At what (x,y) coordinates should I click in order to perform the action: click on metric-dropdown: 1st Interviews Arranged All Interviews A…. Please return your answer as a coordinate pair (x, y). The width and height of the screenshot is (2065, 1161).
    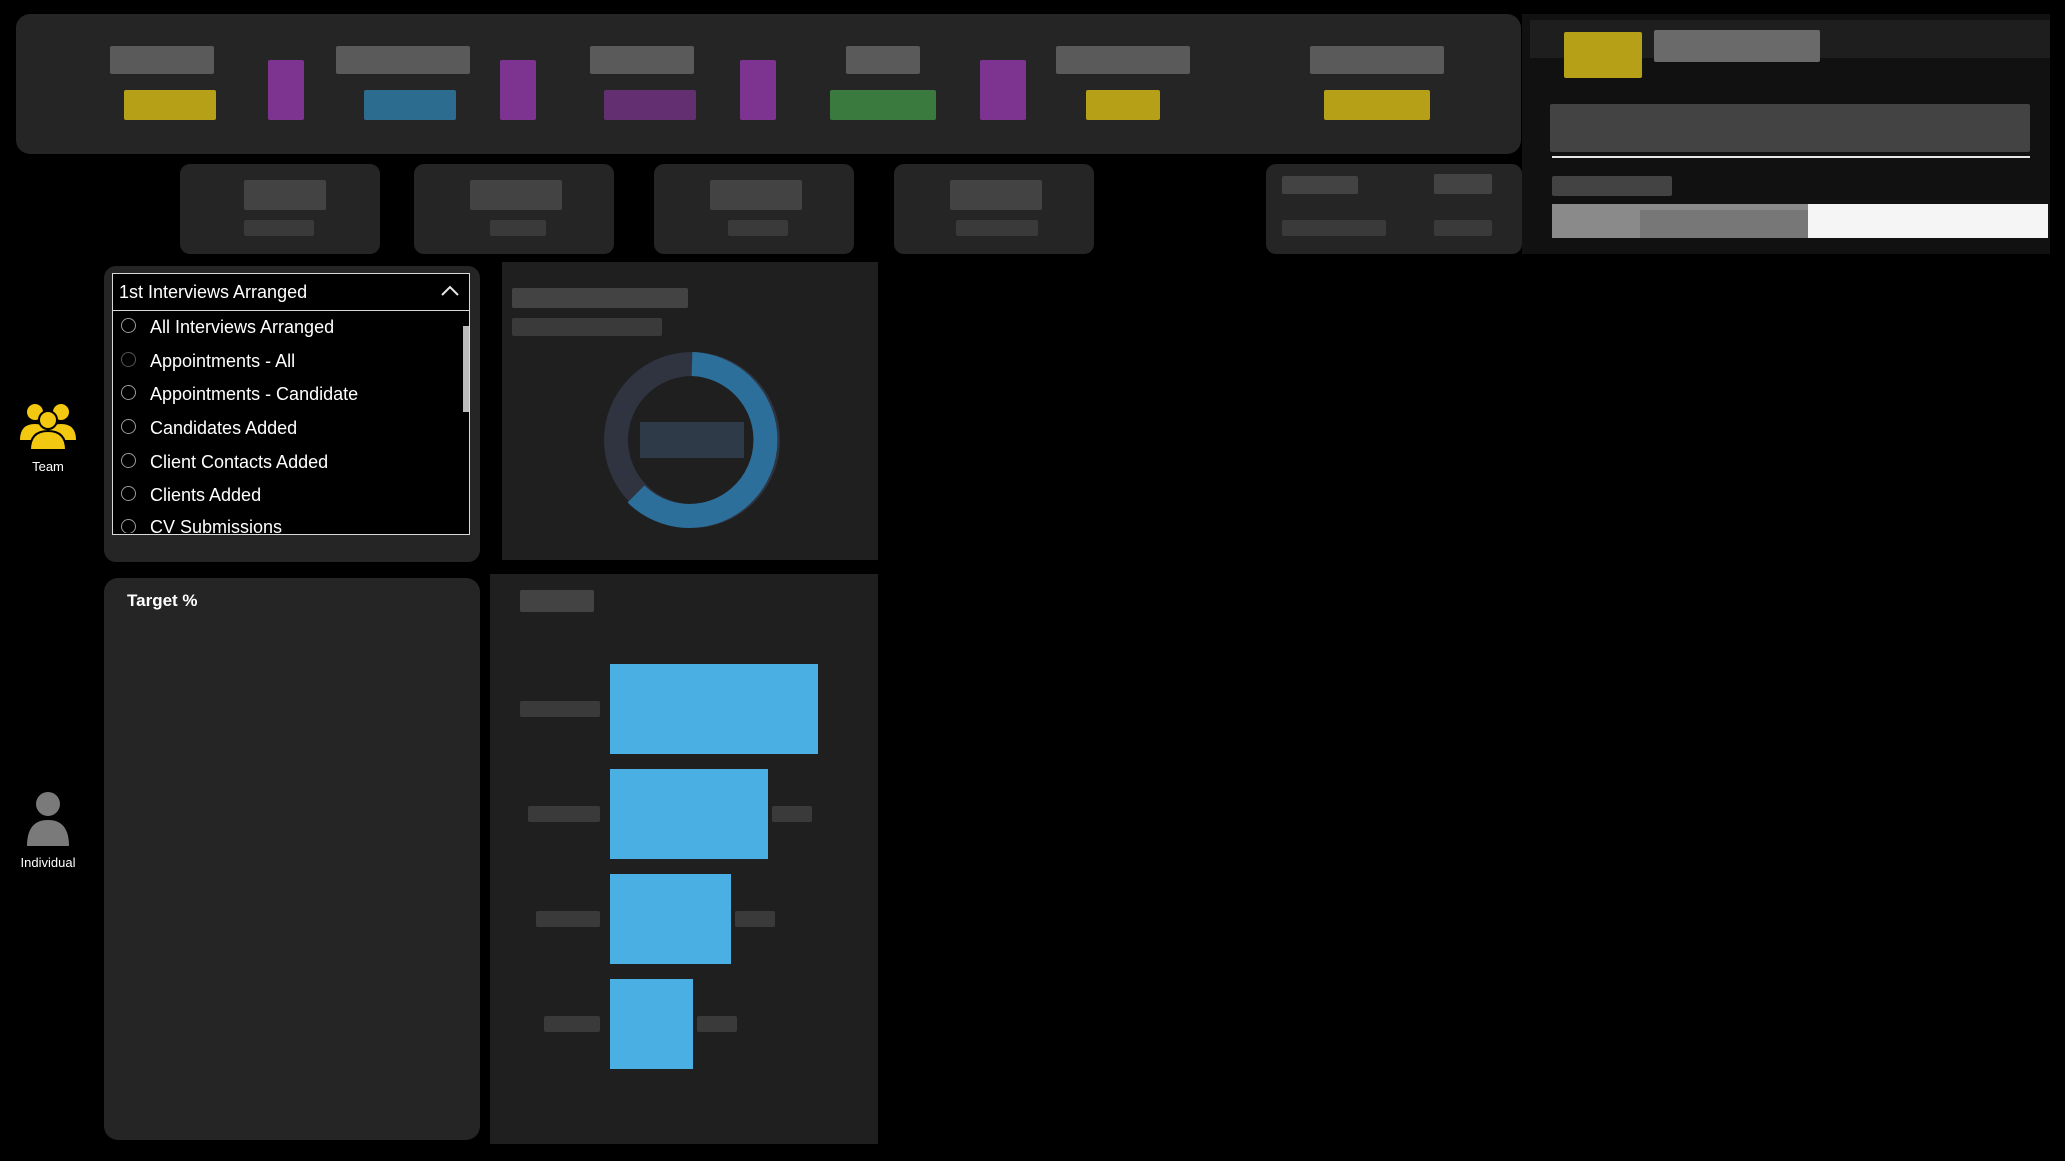
    Looking at the image, I should click on (291, 404).